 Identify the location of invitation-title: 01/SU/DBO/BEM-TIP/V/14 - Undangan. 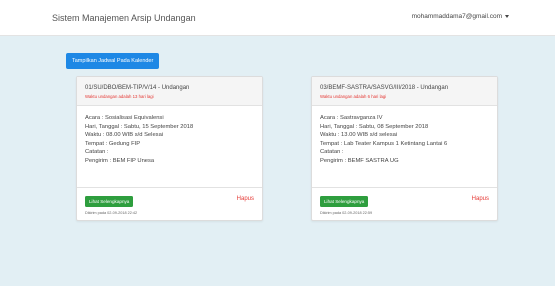
(137, 88).